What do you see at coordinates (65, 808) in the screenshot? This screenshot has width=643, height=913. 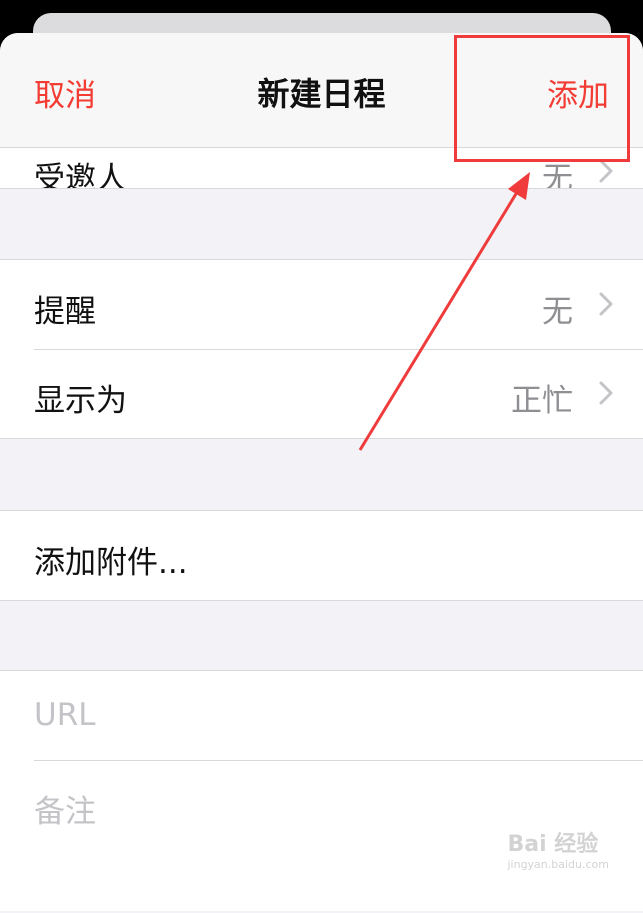 I see `notes-field: 备注` at bounding box center [65, 808].